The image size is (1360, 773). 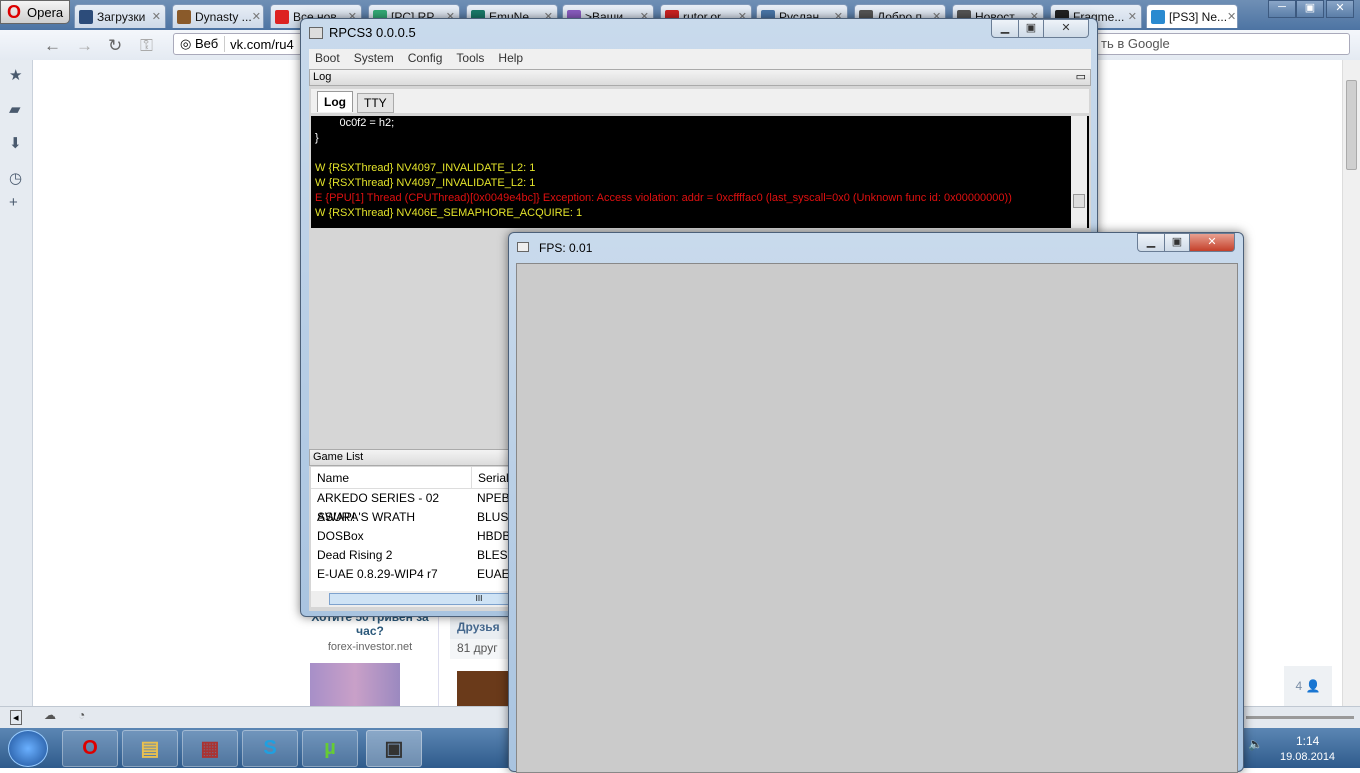 I want to click on clock-date: 19.08.2014, so click(x=1307, y=757).